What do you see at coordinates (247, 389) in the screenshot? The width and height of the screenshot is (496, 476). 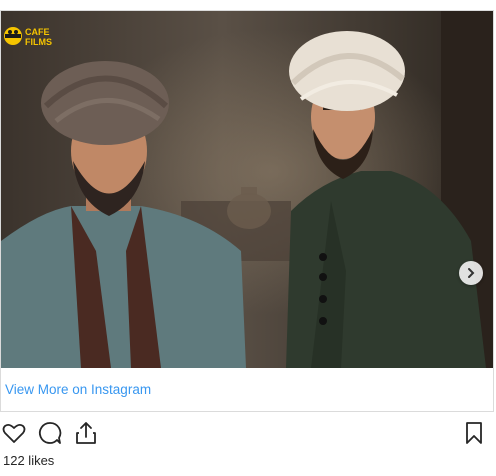 I see `view-more-bar: View More on Instagram` at bounding box center [247, 389].